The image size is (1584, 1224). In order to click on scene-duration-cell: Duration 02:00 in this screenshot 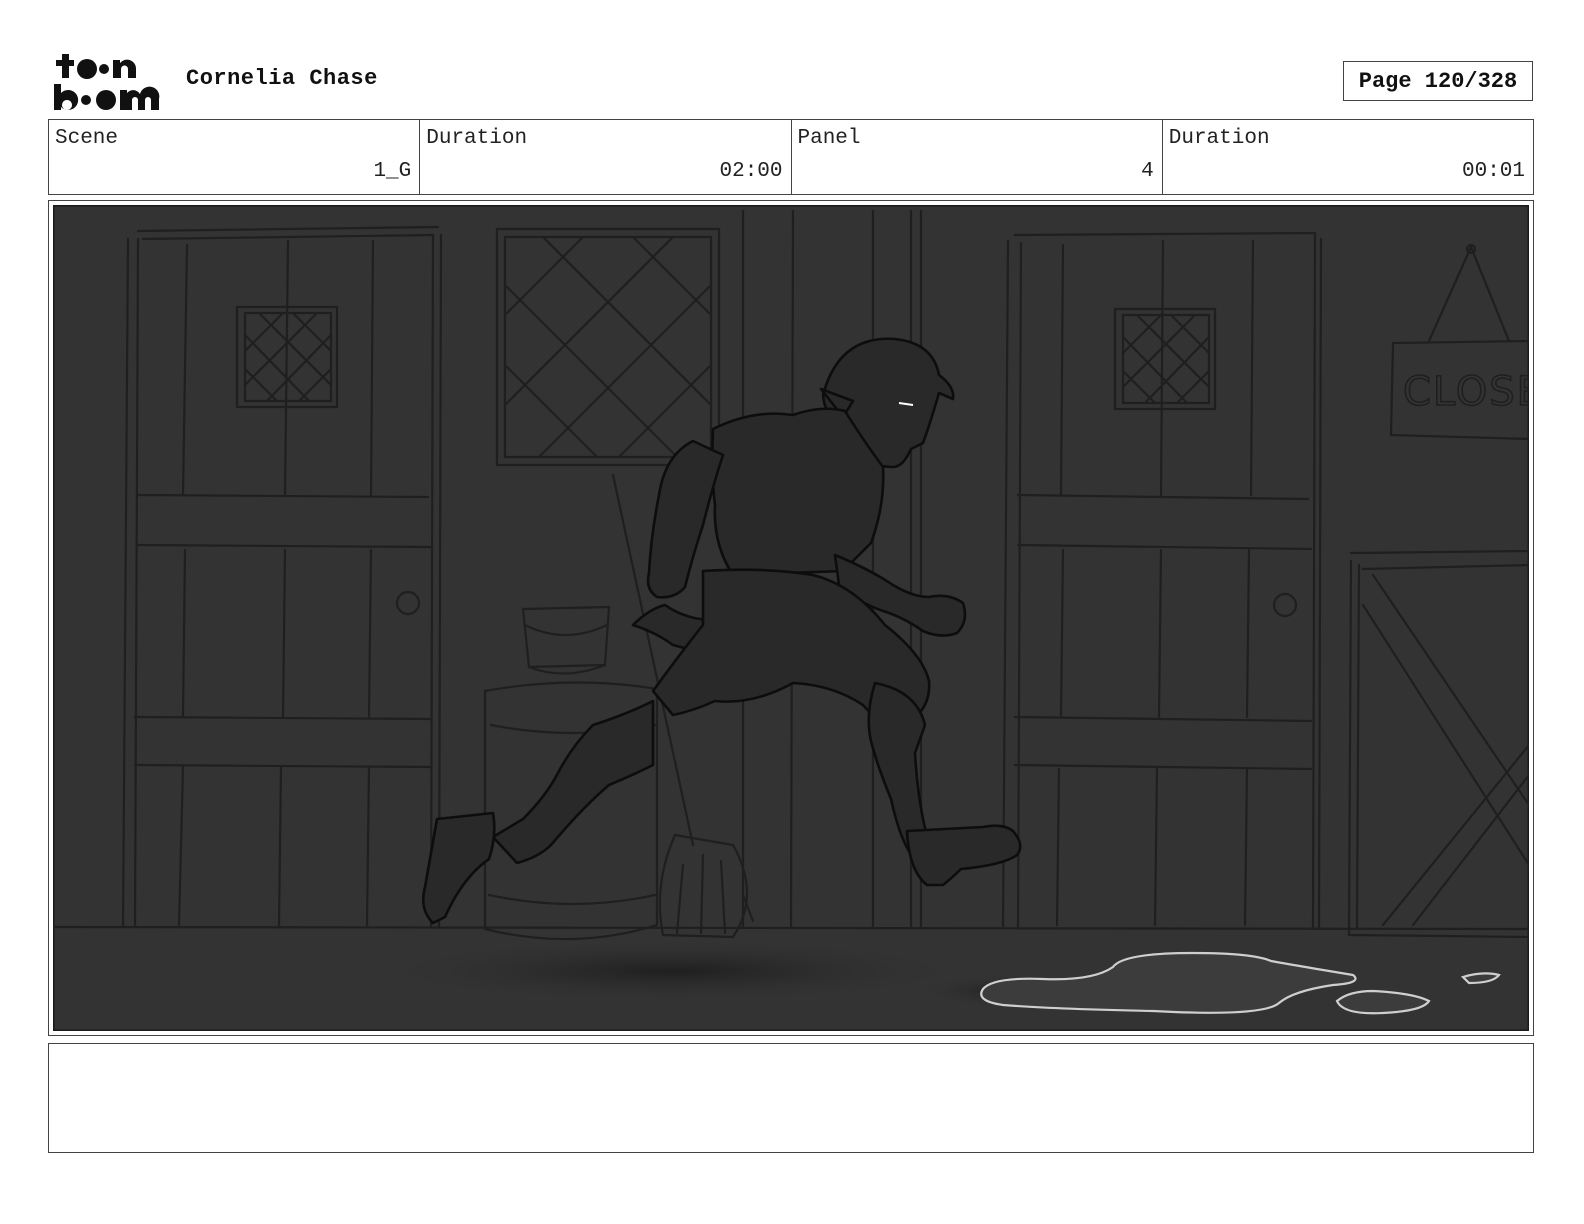, I will do `click(606, 157)`.